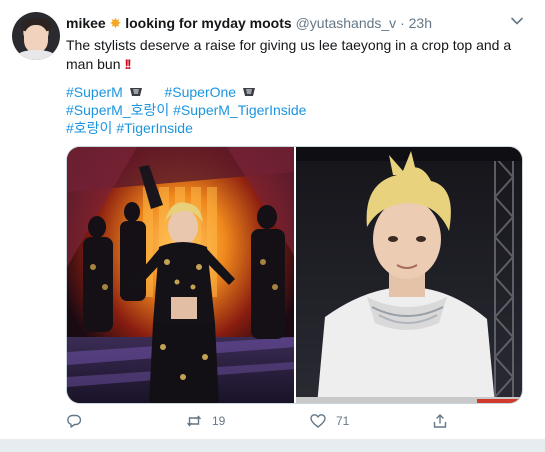 Image resolution: width=545 pixels, height=452 pixels. Describe the element at coordinates (318, 421) in the screenshot. I see `heart-icon` at that location.